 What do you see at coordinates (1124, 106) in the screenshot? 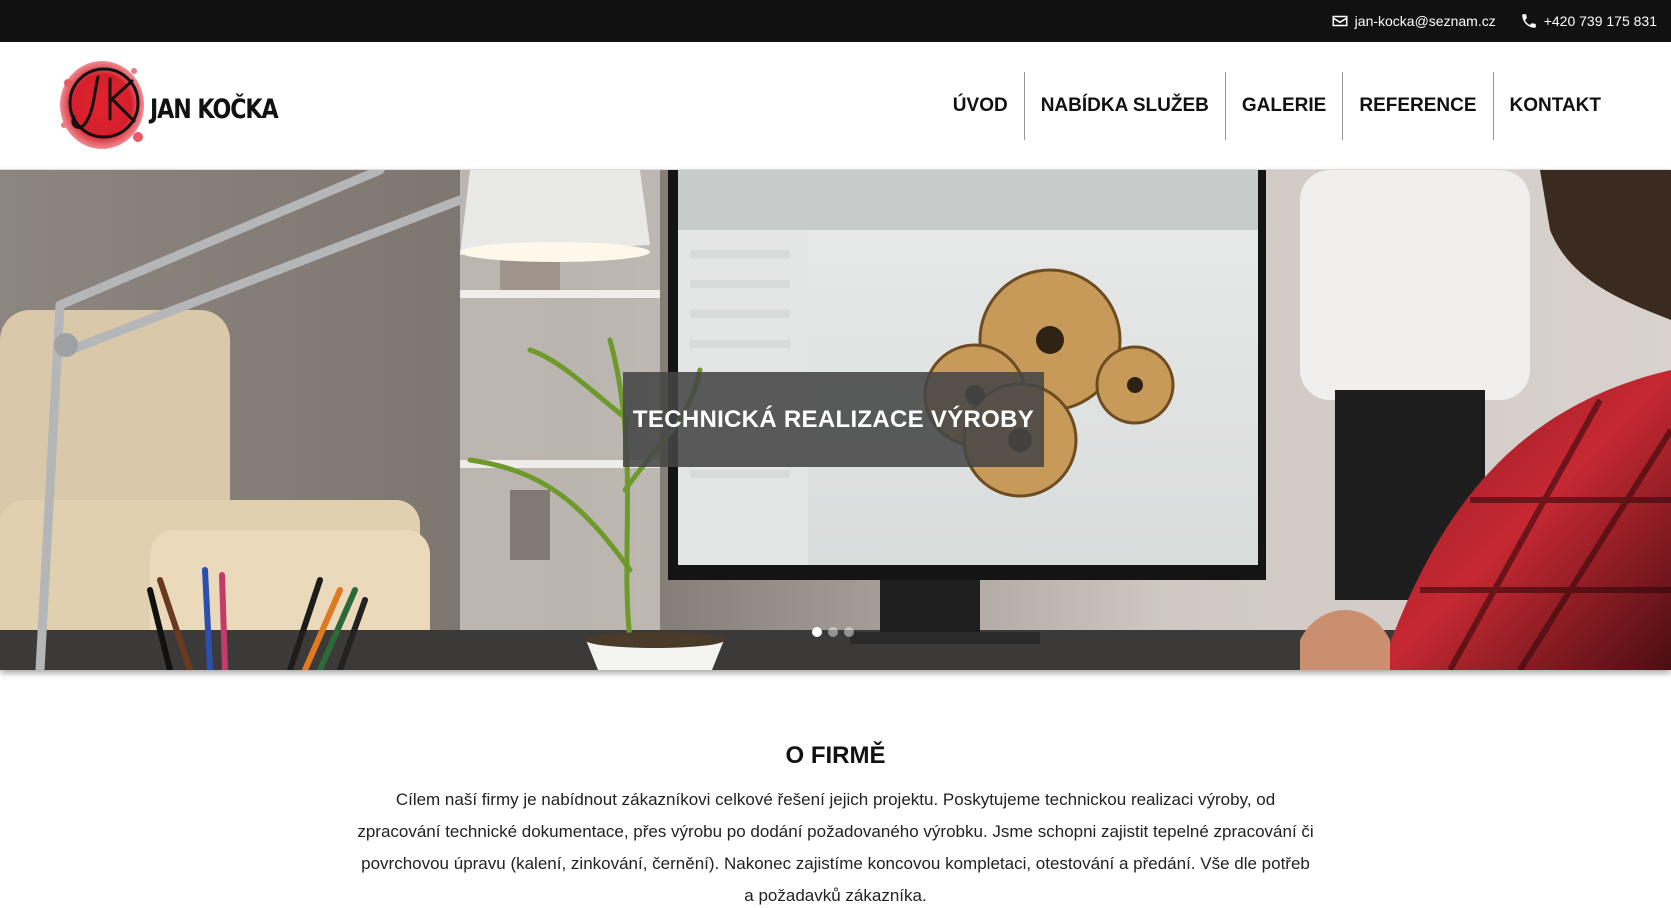
I see `nav-item-nabidka-sluzeb: NABÍDKA SLUŽEB` at bounding box center [1124, 106].